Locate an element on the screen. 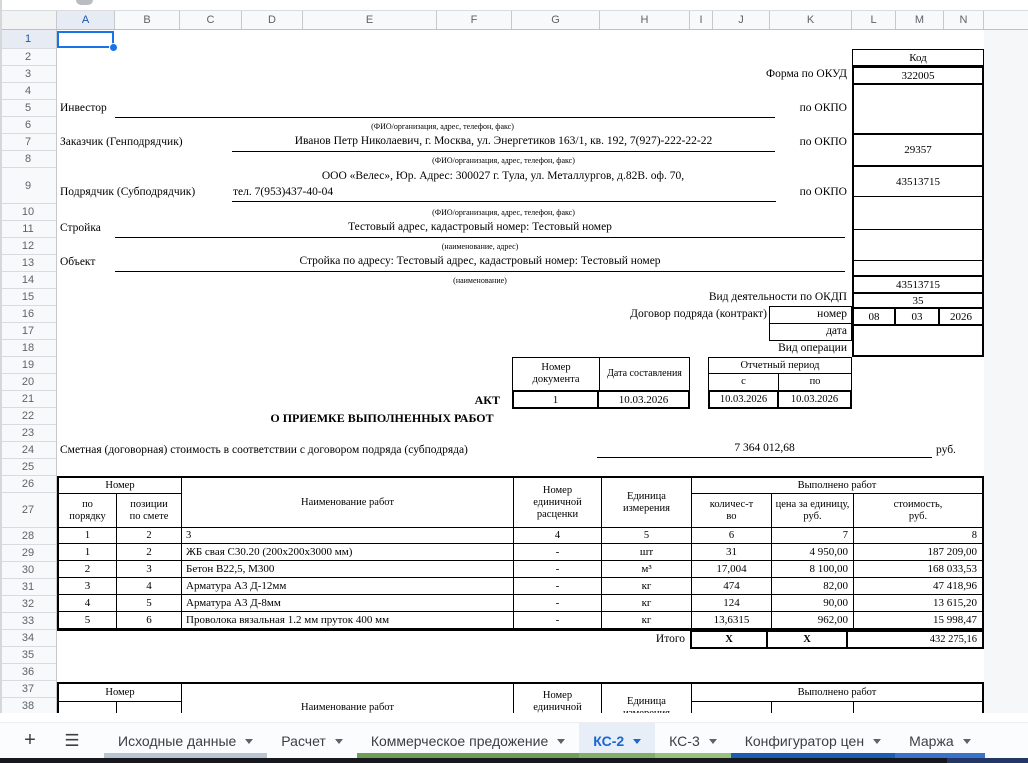 The width and height of the screenshot is (1028, 763). vid-operacii-label: Вид операции is located at coordinates (677, 348).